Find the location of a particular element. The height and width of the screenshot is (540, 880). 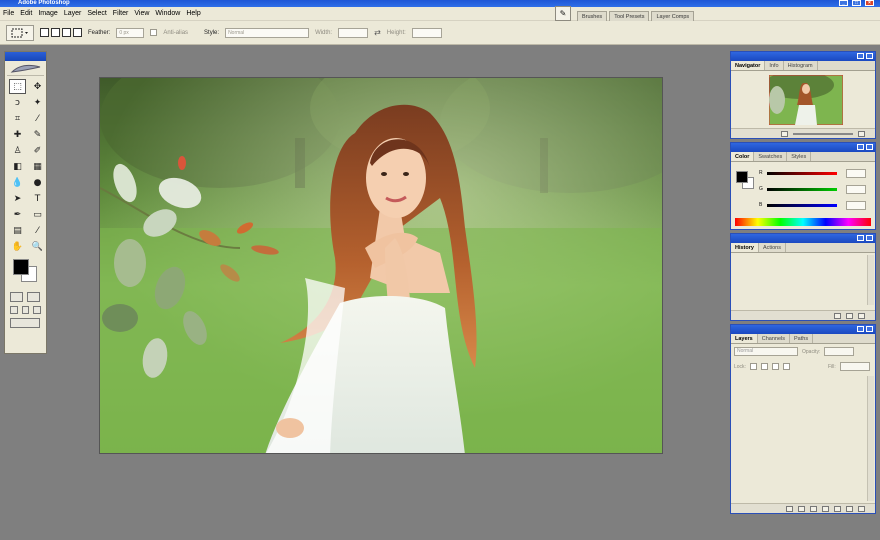

blue-slider is located at coordinates (802, 205).